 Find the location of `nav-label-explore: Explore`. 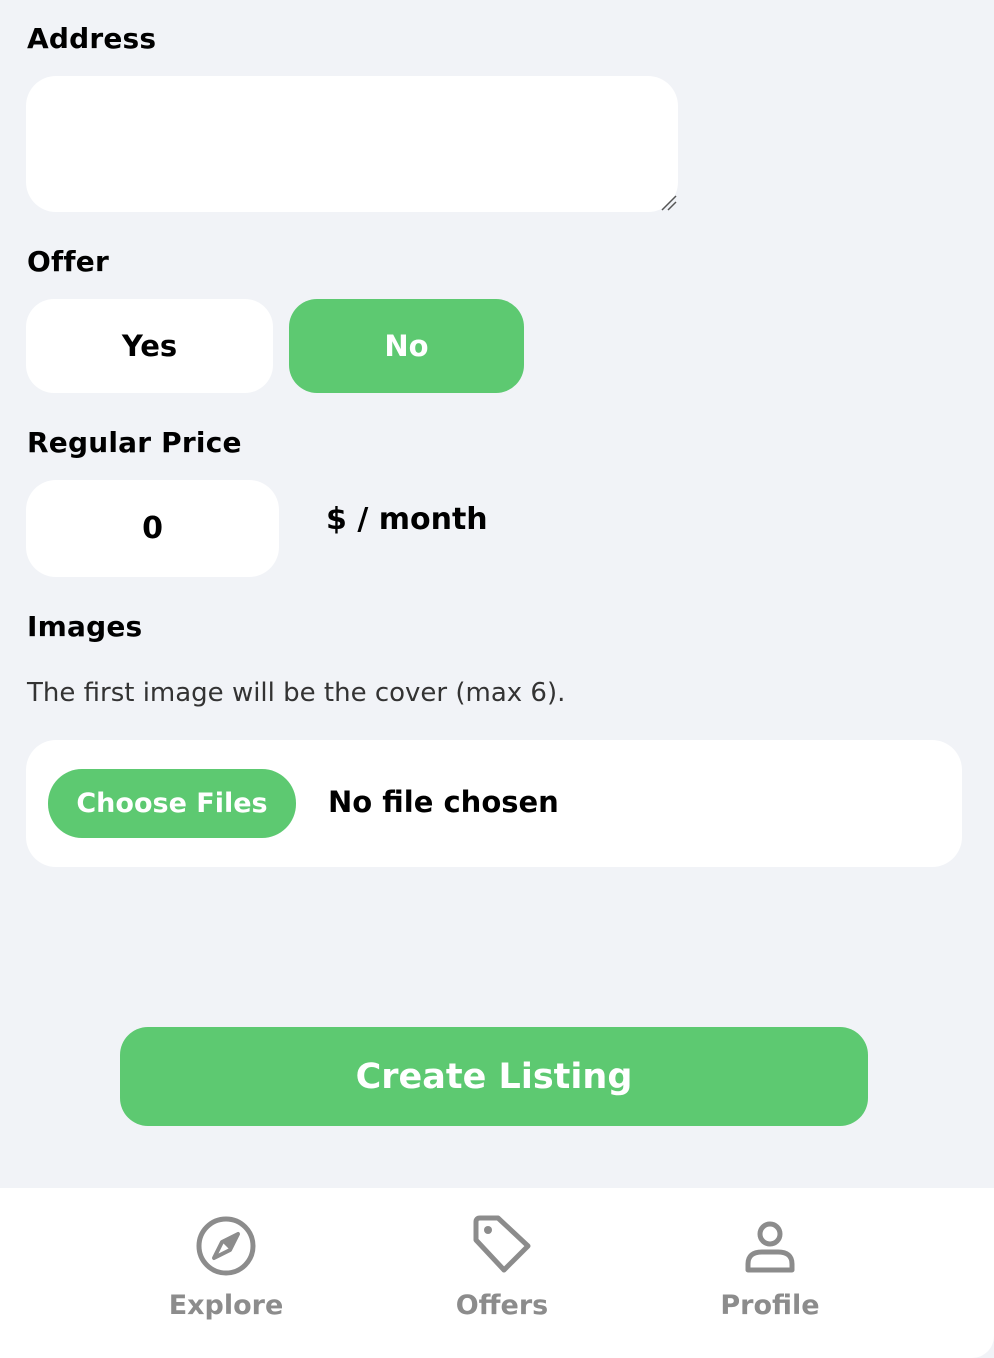

nav-label-explore: Explore is located at coordinates (226, 1305).